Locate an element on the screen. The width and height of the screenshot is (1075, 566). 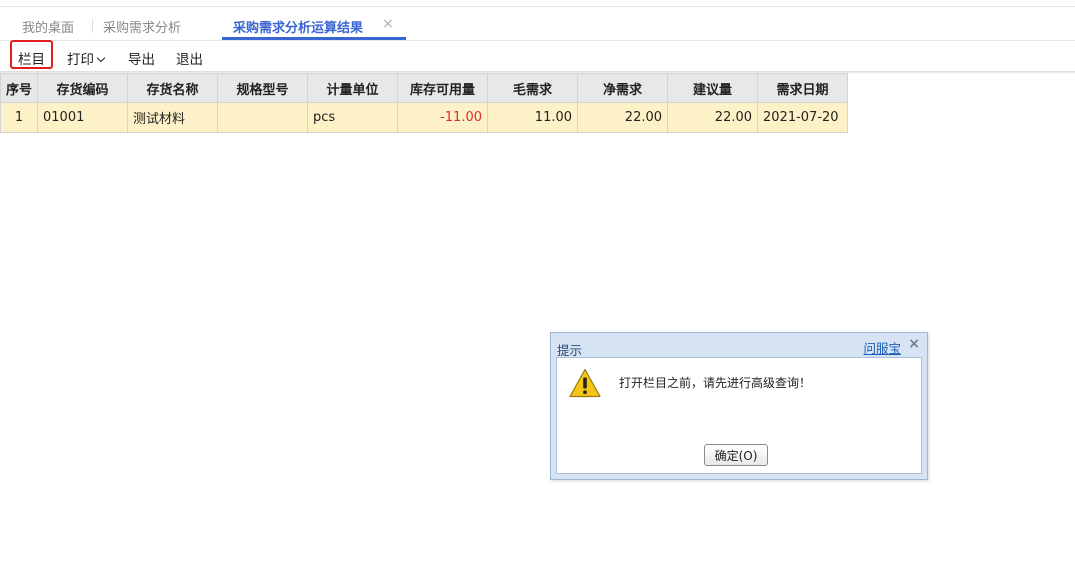
tab-bar: 我的桌面 采购需求分析 采购需求分析运算结果 × is located at coordinates (537, 24).